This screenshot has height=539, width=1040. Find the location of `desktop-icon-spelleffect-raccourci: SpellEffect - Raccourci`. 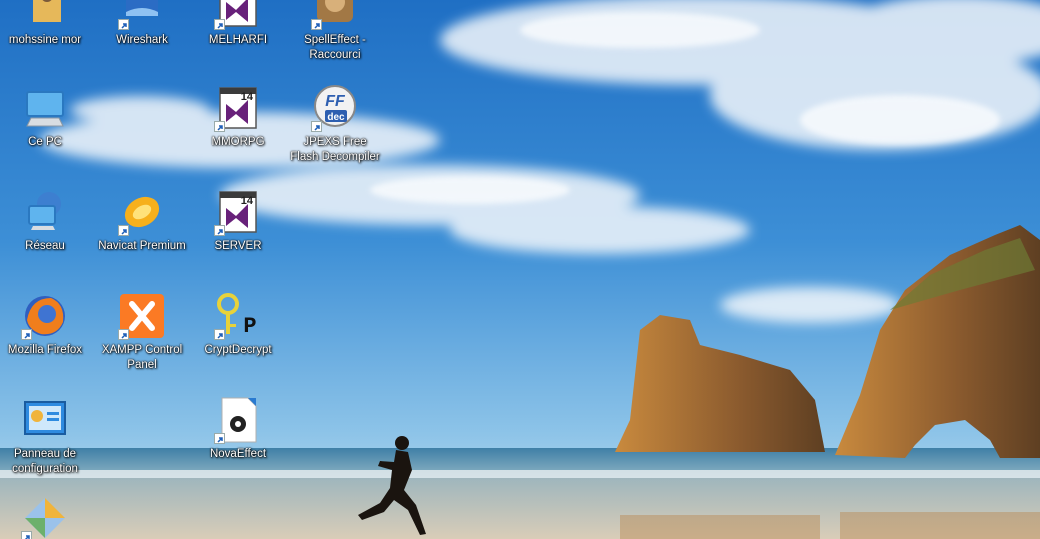

desktop-icon-spelleffect-raccourci: SpellEffect - Raccourci is located at coordinates (335, 31).